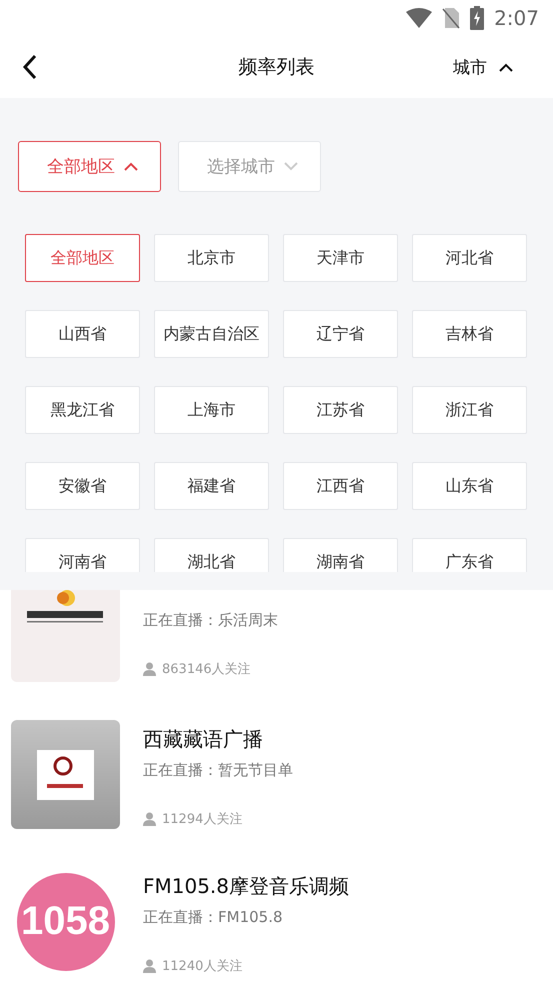 The image size is (553, 983). Describe the element at coordinates (469, 486) in the screenshot. I see `region-option: 山东省` at that location.